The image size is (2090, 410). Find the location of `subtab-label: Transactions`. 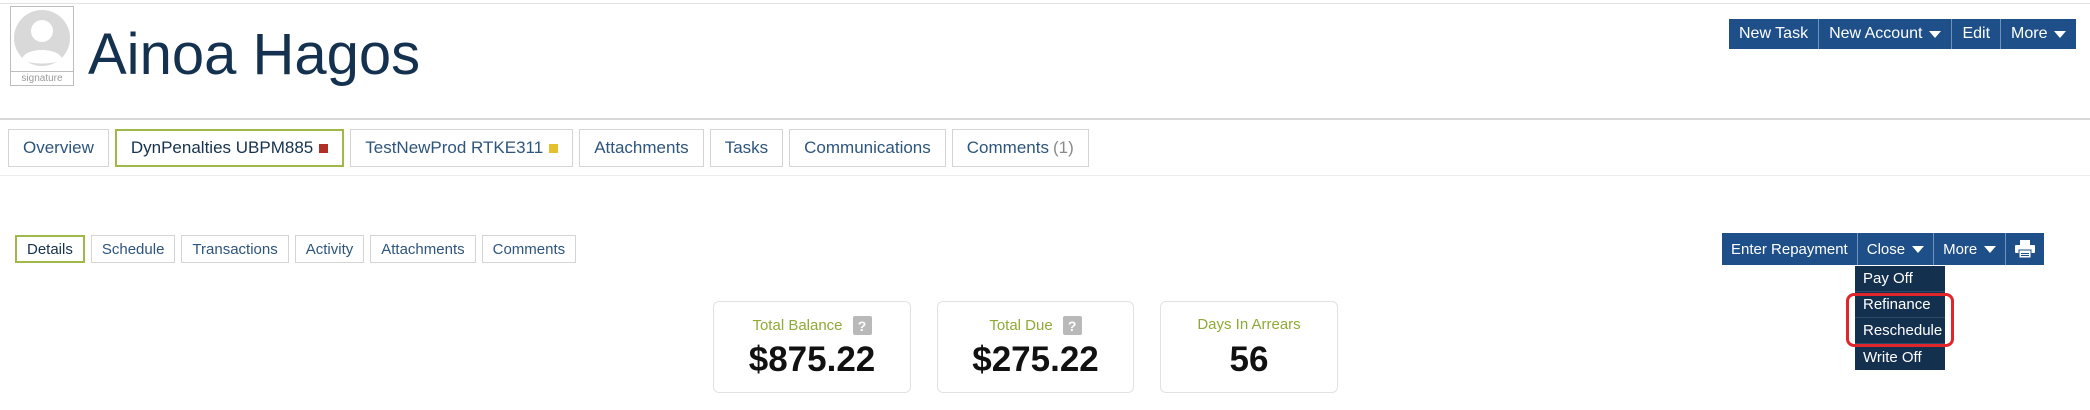

subtab-label: Transactions is located at coordinates (235, 249).